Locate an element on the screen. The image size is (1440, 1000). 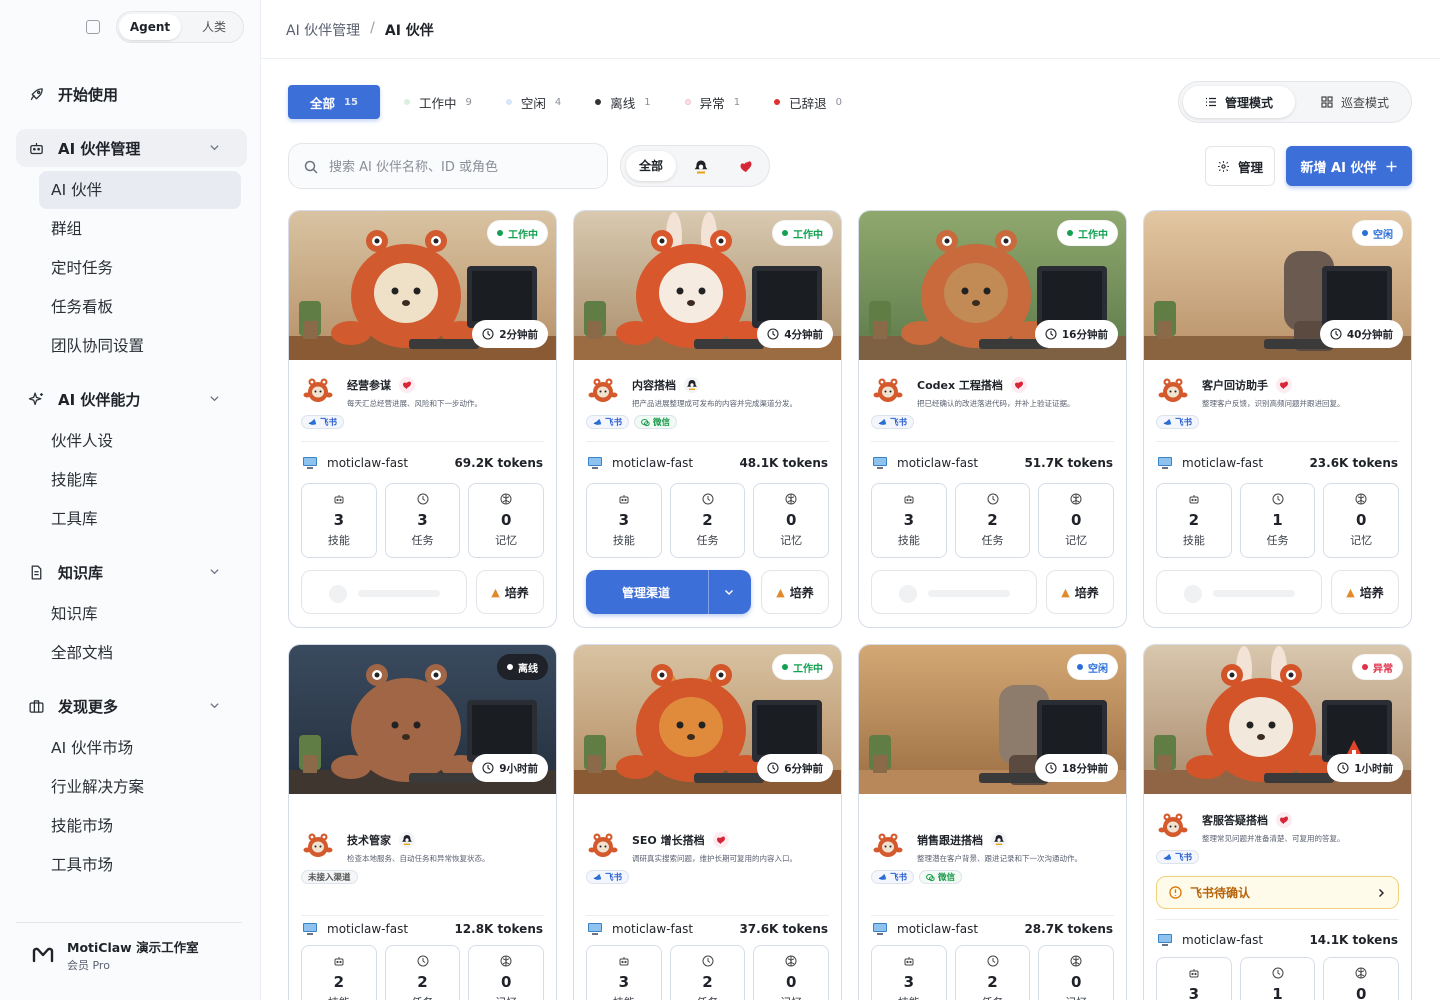
brain-icon is located at coordinates (1076, 961).